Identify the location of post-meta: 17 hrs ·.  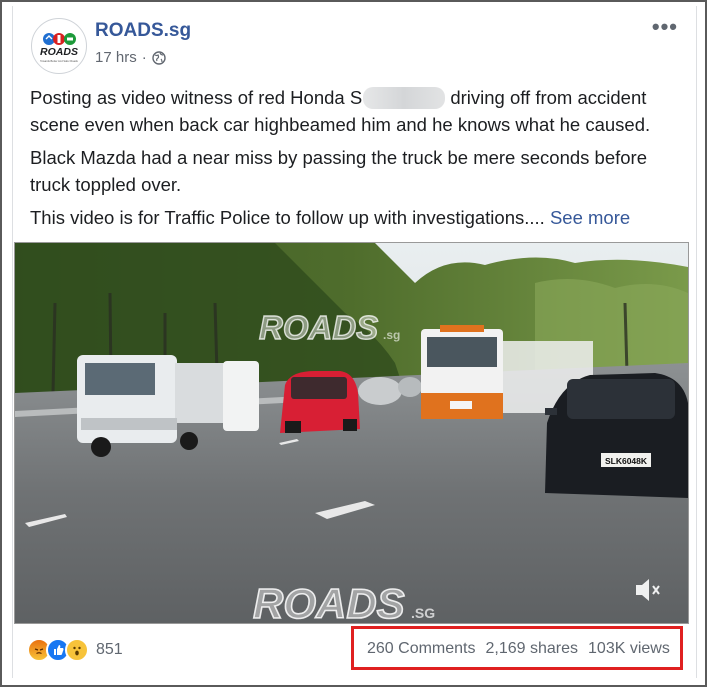
(130, 57).